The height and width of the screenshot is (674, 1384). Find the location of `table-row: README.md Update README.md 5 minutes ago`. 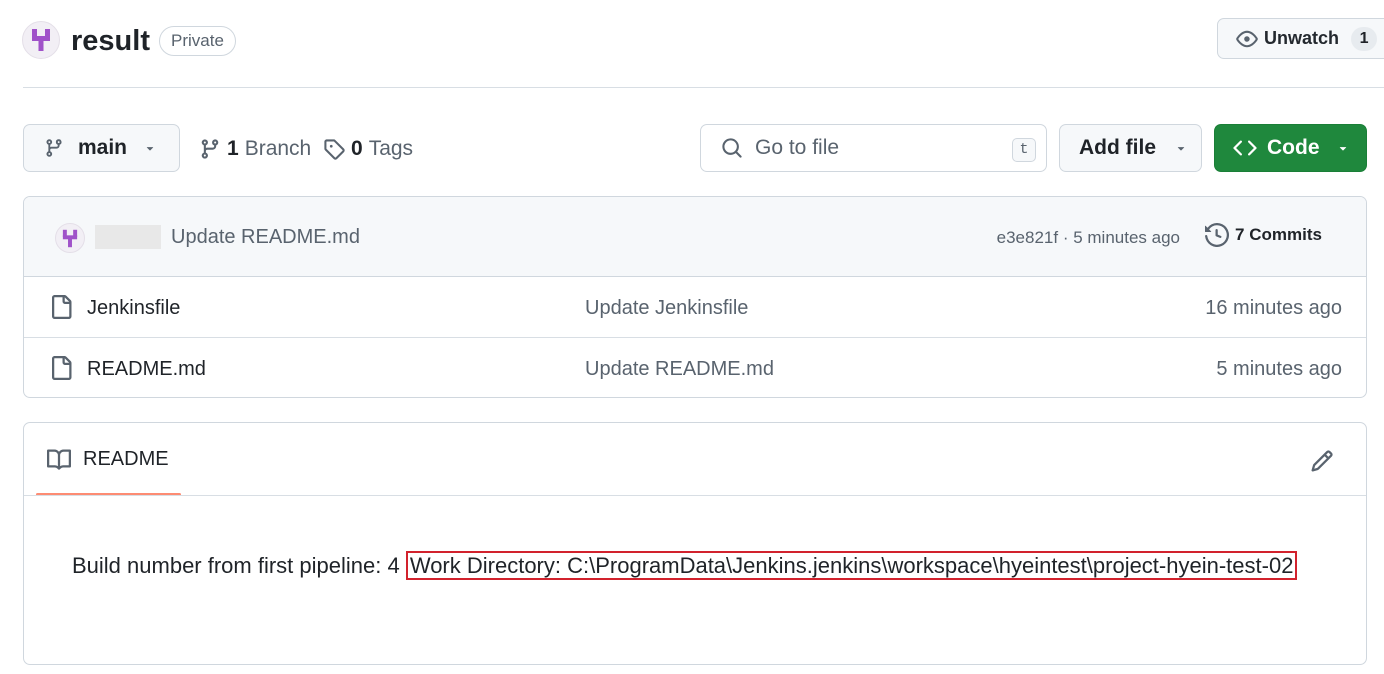

table-row: README.md Update README.md 5 minutes ago is located at coordinates (695, 367).